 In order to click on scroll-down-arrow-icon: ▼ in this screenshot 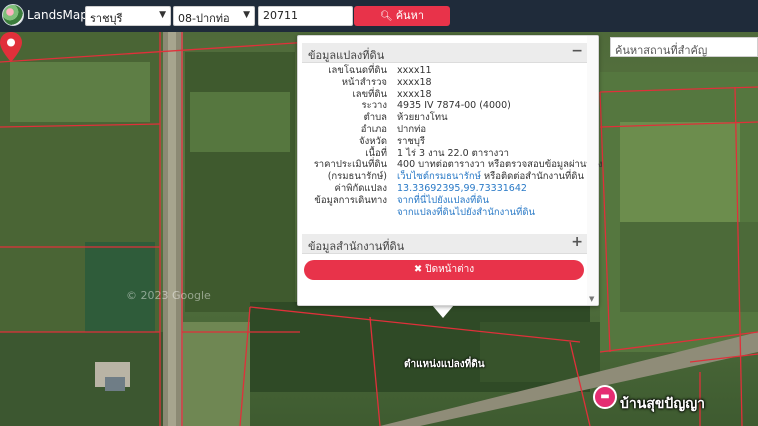, I will do `click(591, 299)`.